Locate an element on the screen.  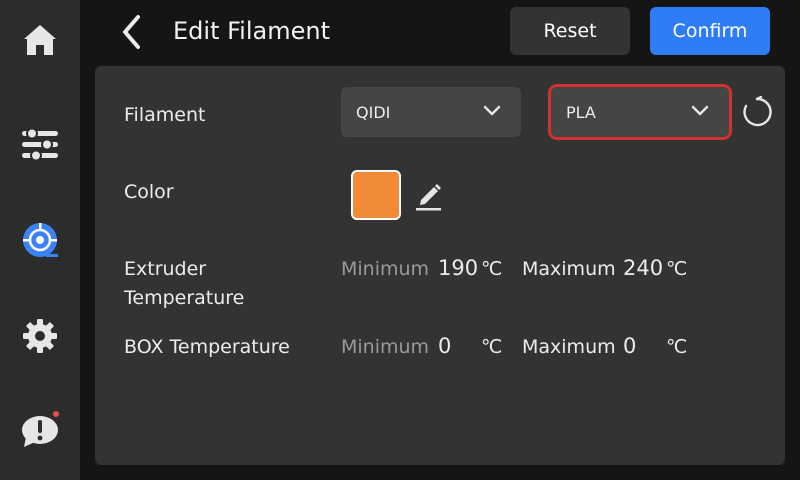
extruder-temp-label-line2: Temperature is located at coordinates (184, 298).